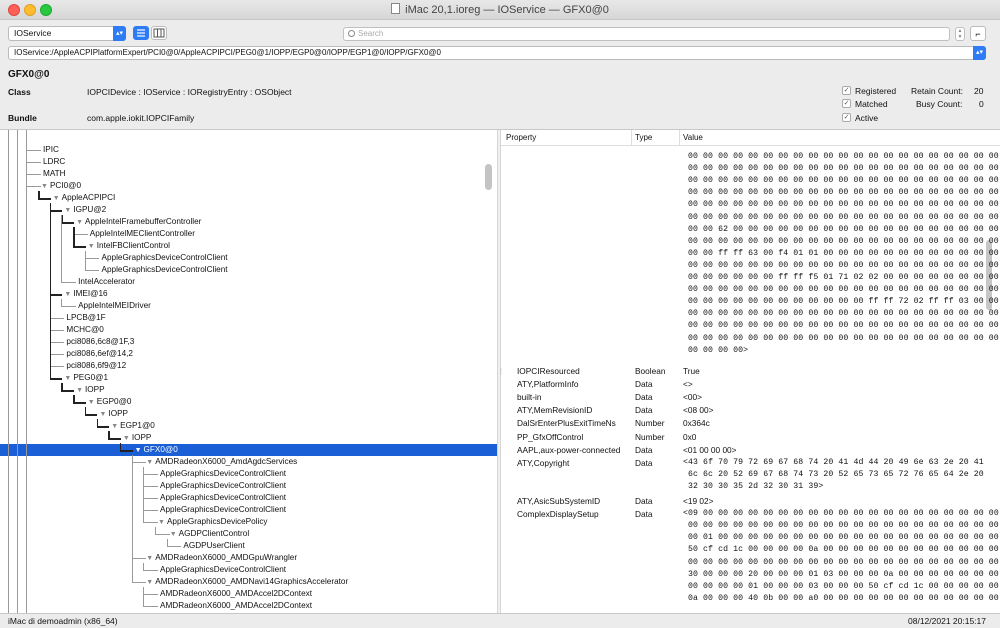 The image size is (1000, 628). Describe the element at coordinates (548, 384) in the screenshot. I see `property-name: ATY,PlatformInfo` at that location.